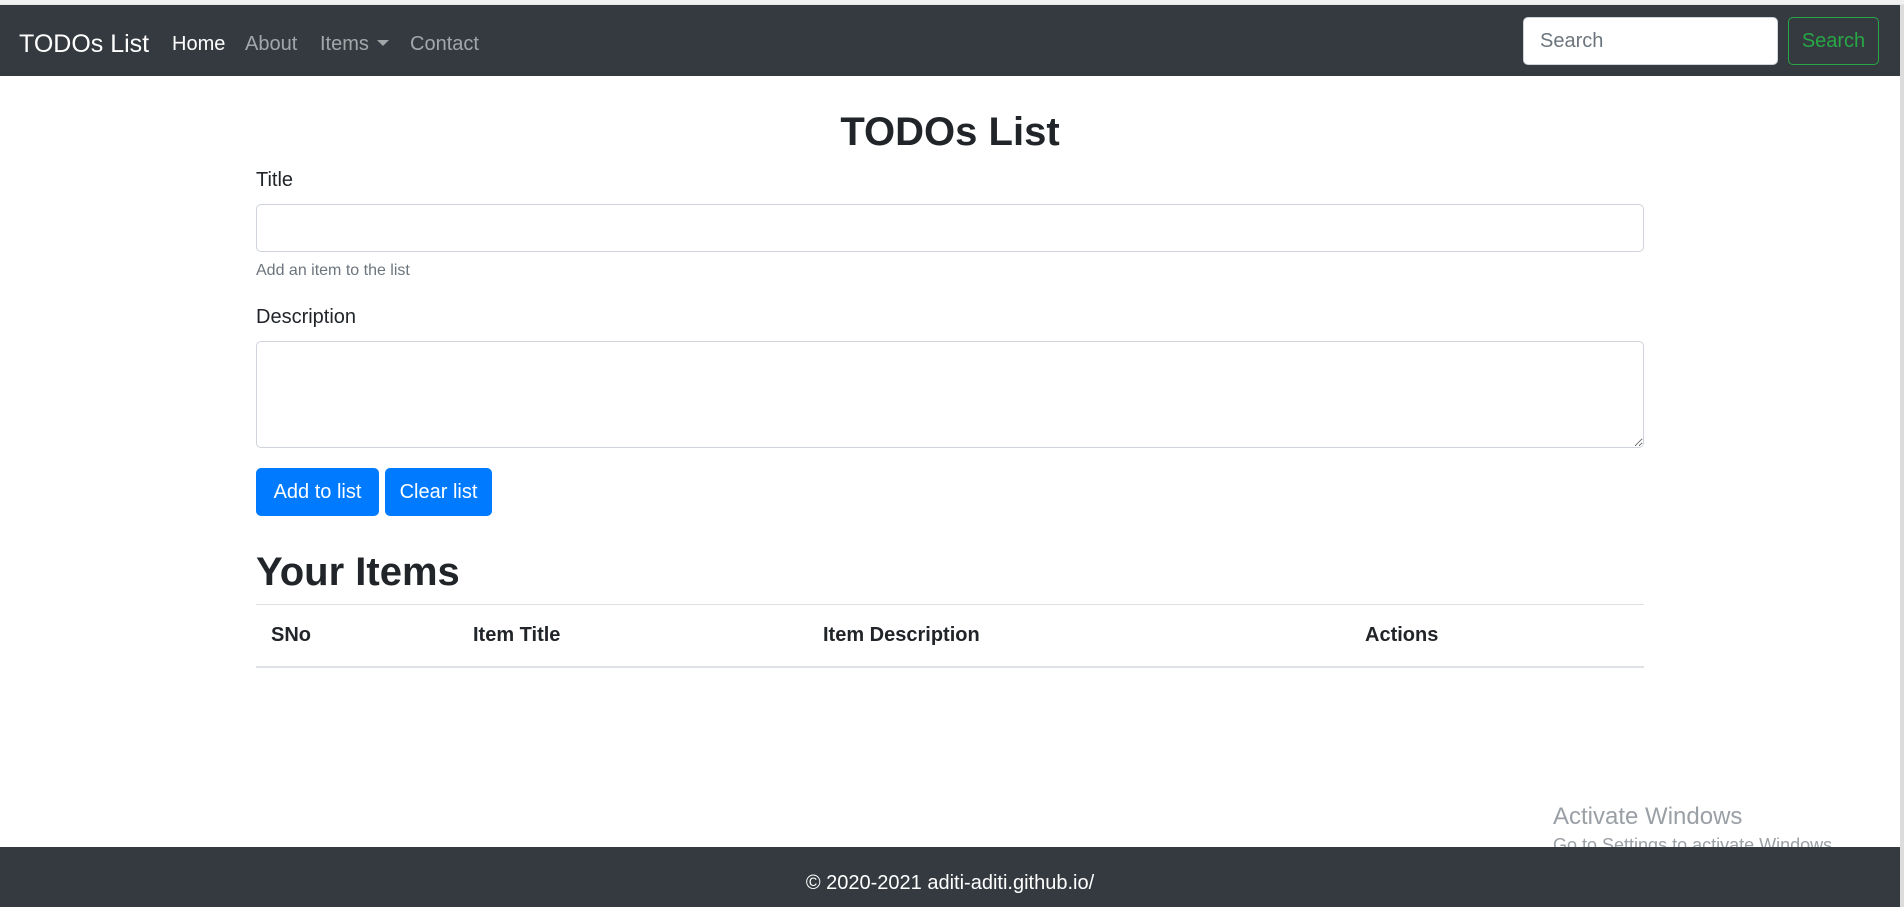  Describe the element at coordinates (1648, 816) in the screenshot. I see `watermark-title: Activate Windows` at that location.